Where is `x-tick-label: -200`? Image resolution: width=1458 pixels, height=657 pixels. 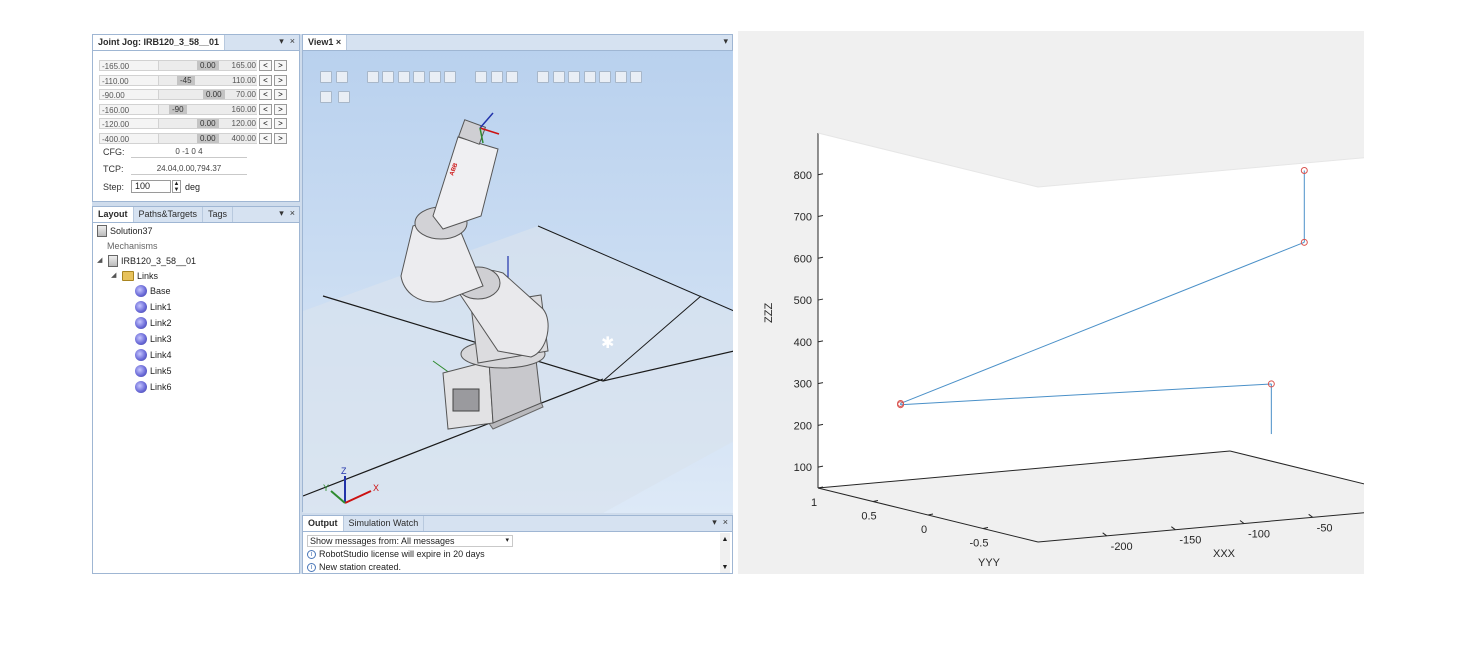 x-tick-label: -200 is located at coordinates (1122, 547).